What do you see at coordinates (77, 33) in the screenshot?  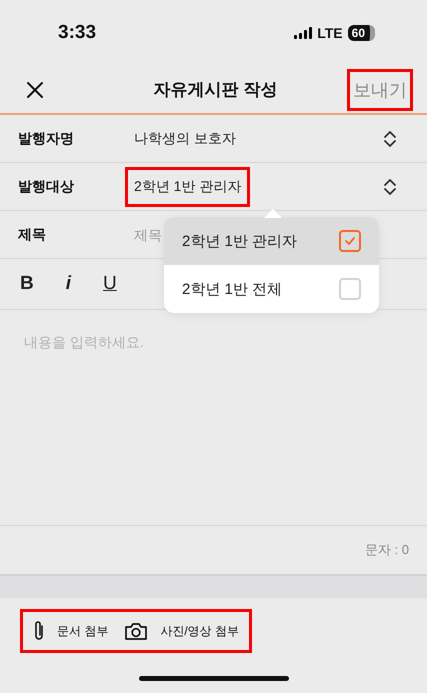 I see `clock-time: 3:33` at bounding box center [77, 33].